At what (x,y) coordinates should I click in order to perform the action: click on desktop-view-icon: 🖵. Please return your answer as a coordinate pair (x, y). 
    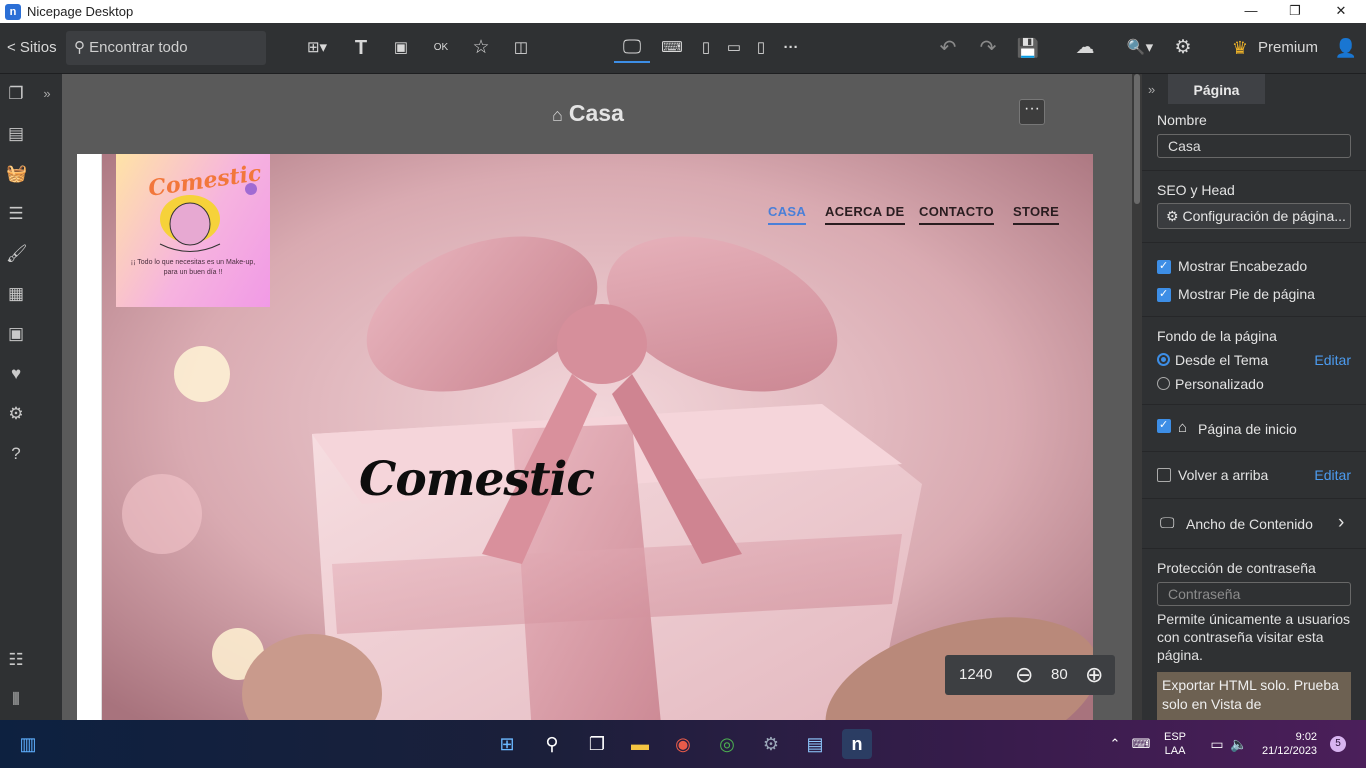
    Looking at the image, I should click on (632, 48).